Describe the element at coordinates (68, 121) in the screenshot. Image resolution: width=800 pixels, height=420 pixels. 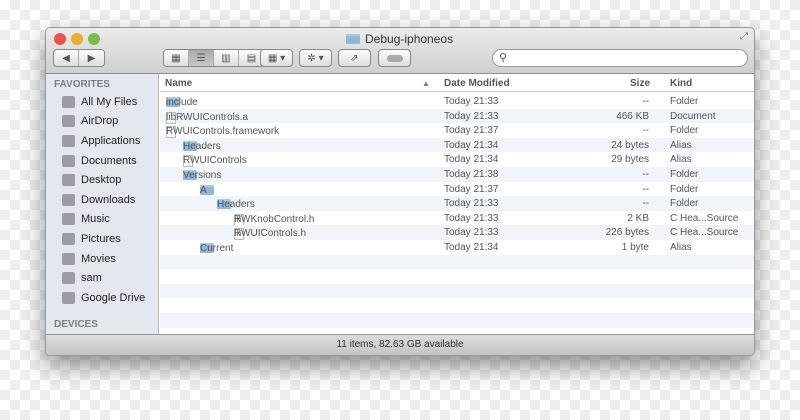
I see `airdrop-icon` at that location.